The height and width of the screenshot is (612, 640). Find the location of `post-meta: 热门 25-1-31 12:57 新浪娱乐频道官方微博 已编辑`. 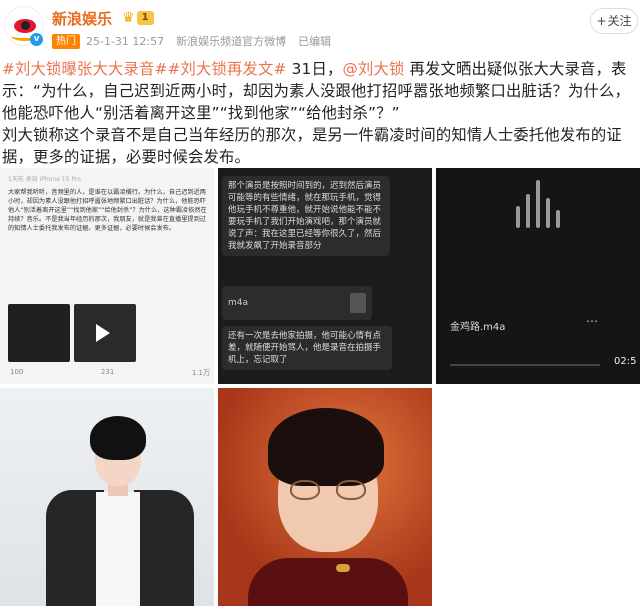

post-meta: 热门 25-1-31 12:57 新浪娱乐频道官方微博 已编辑 is located at coordinates (191, 41).